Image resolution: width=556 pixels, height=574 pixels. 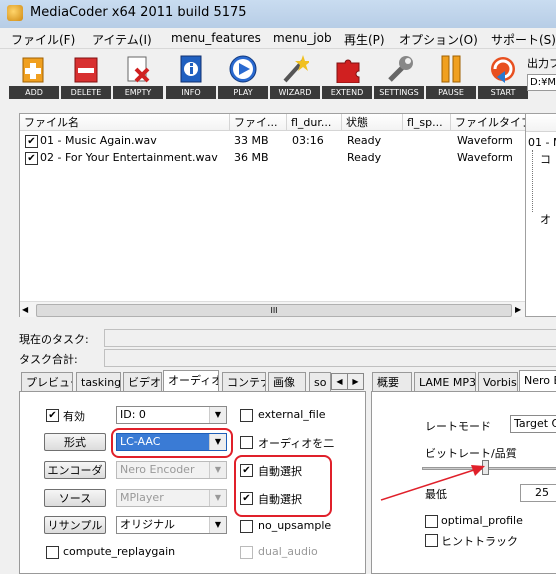 I want to click on empty-icon, so click(x=138, y=69).